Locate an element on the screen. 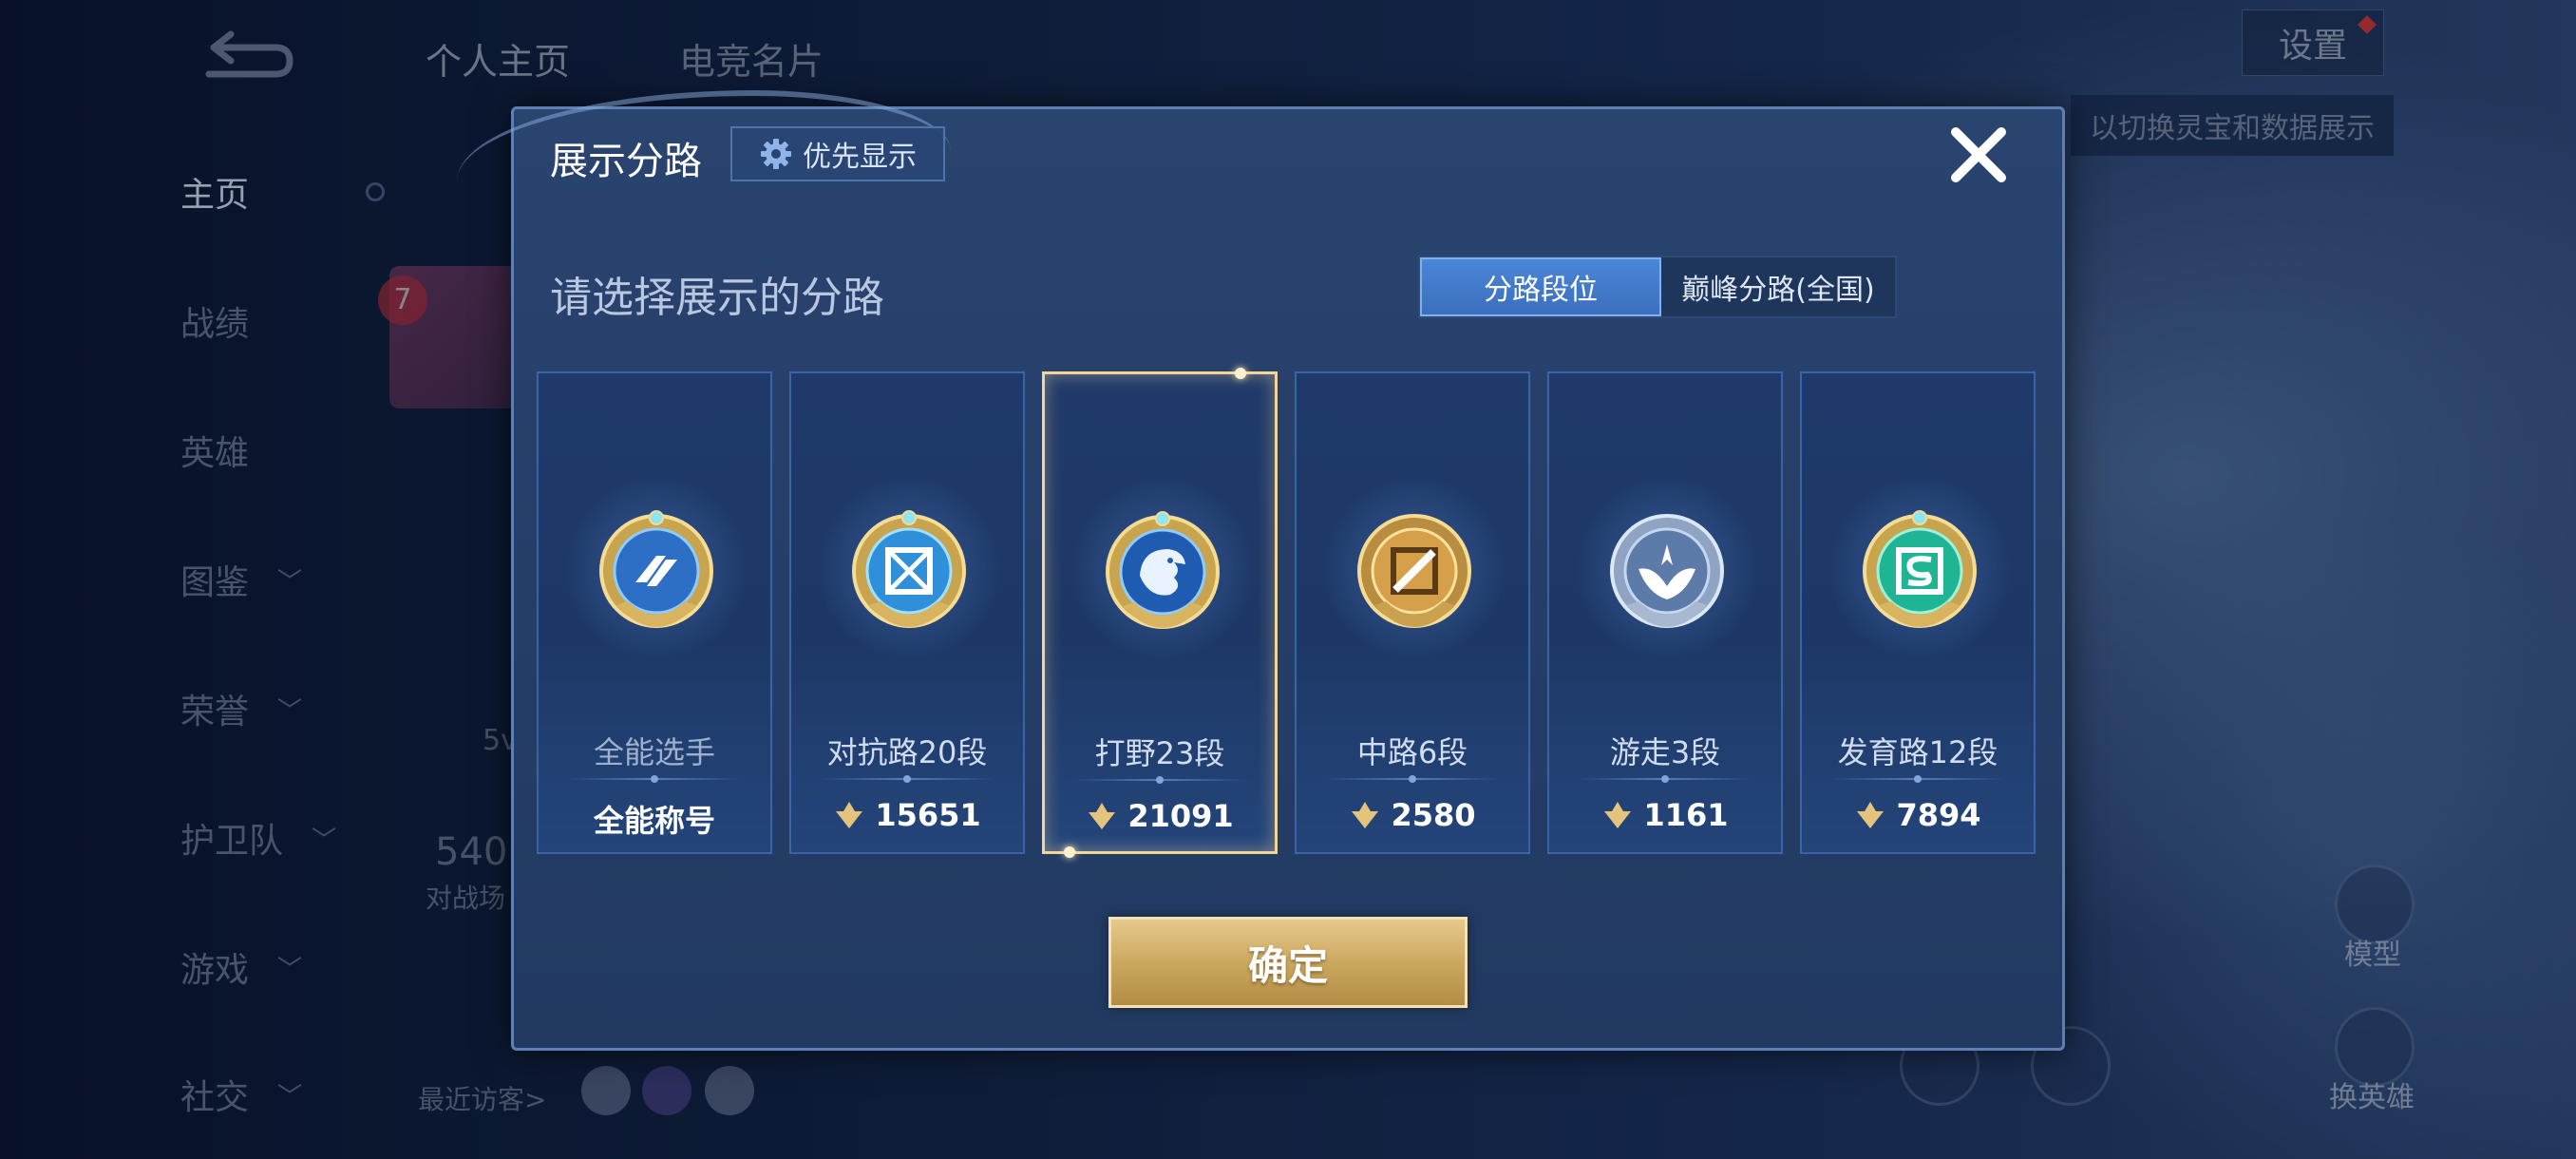 Image resolution: width=2576 pixels, height=1159 pixels. card-lane-name: 对抗路20段 is located at coordinates (907, 752).